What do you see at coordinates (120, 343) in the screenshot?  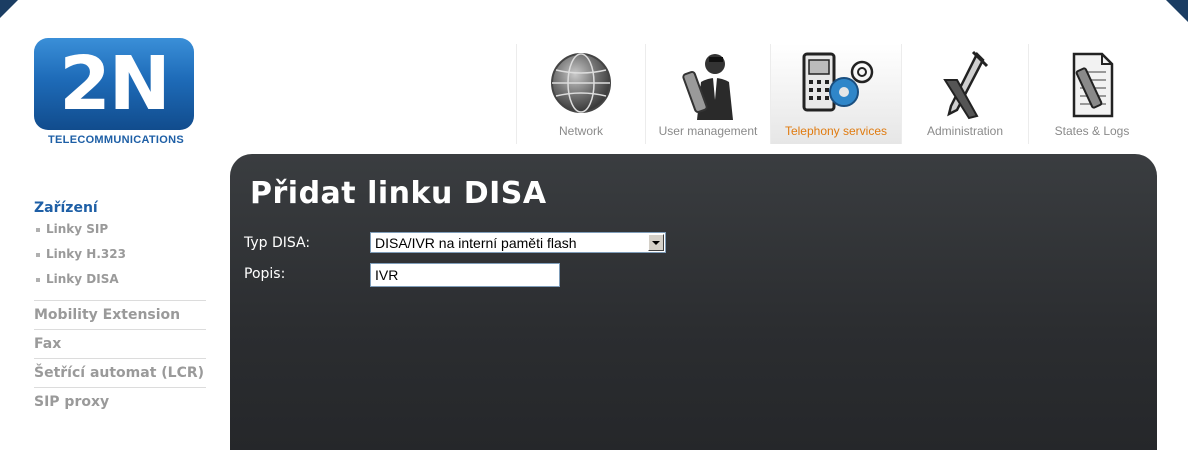 I see `sidebar-item-fax: Fax` at bounding box center [120, 343].